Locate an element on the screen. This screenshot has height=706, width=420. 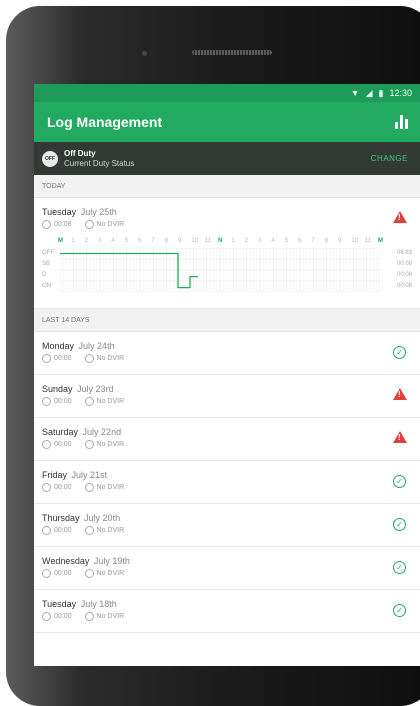
duty-grid is located at coordinates (220, 270).